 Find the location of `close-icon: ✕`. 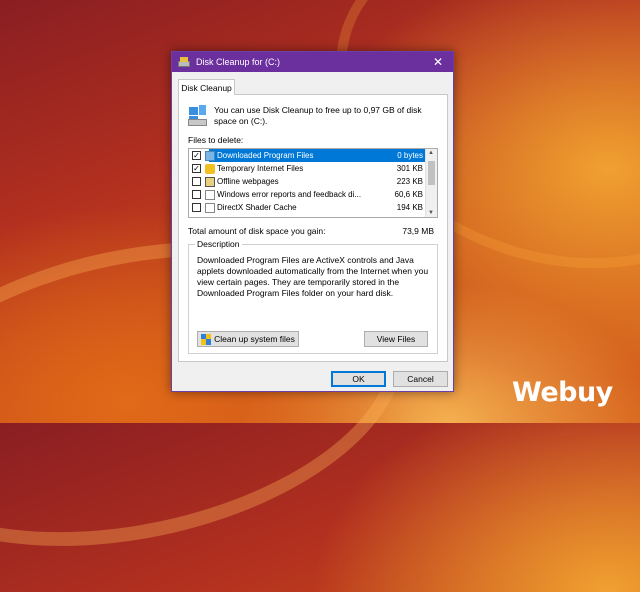

close-icon: ✕ is located at coordinates (438, 62).